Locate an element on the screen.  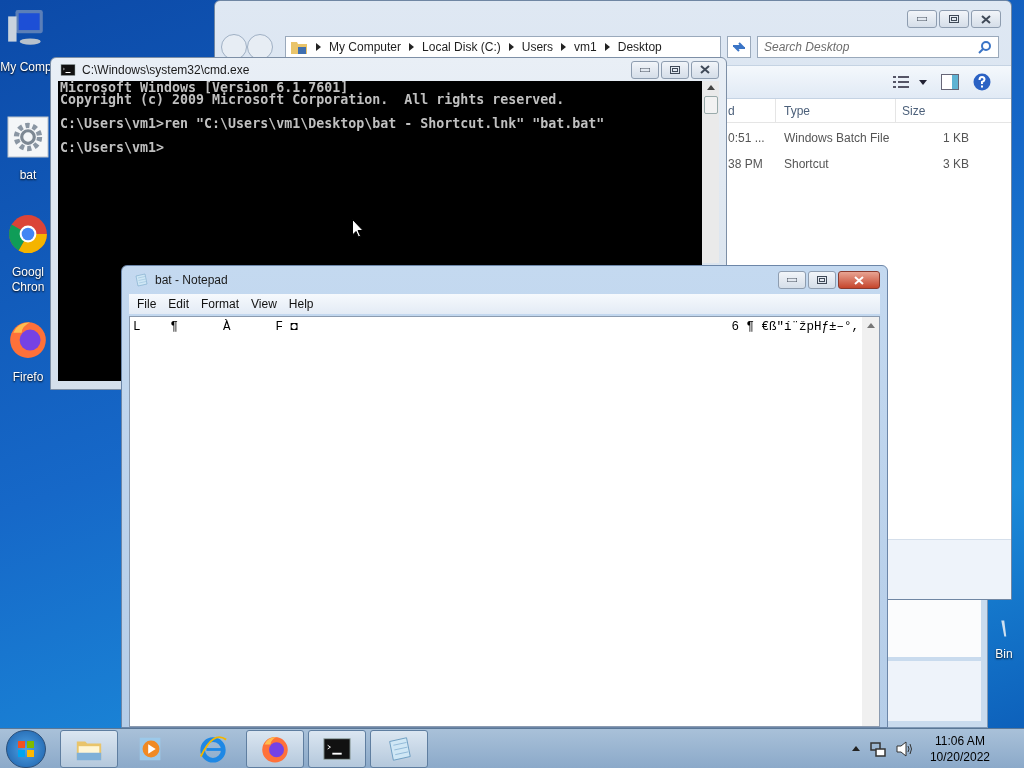
refresh-icon is located at coordinates (739, 47).